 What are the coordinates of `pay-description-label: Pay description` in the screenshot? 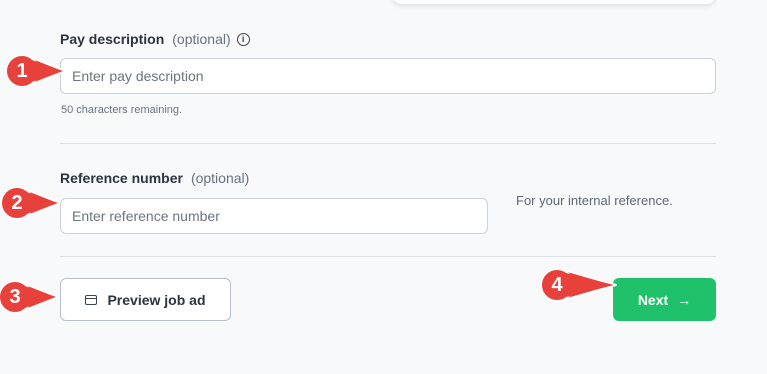 It's located at (112, 39).